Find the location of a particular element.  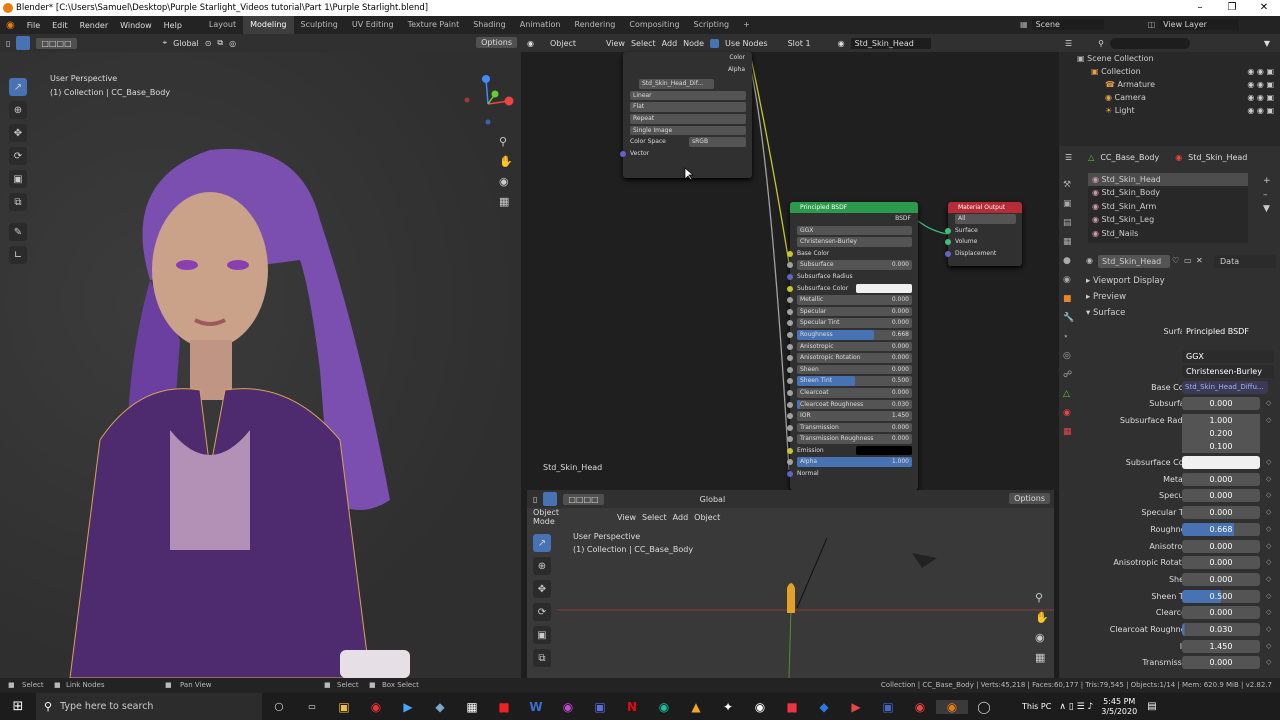

distribution-select: GGX is located at coordinates (854, 230).